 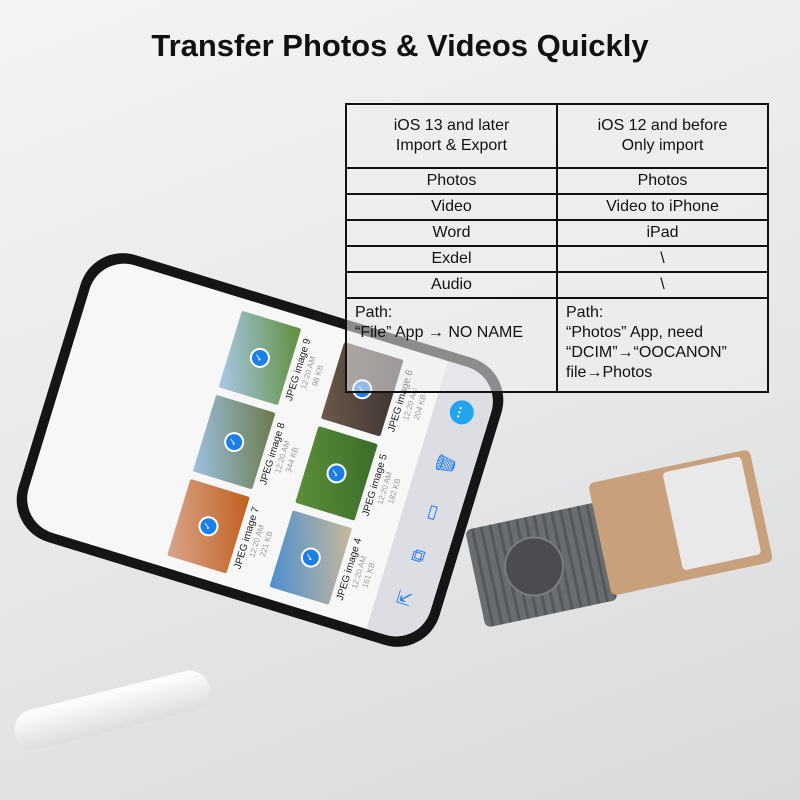 What do you see at coordinates (225, 531) in the screenshot?
I see `file-item: ✓ JPEG image 7 12:20 AM 221 KB` at bounding box center [225, 531].